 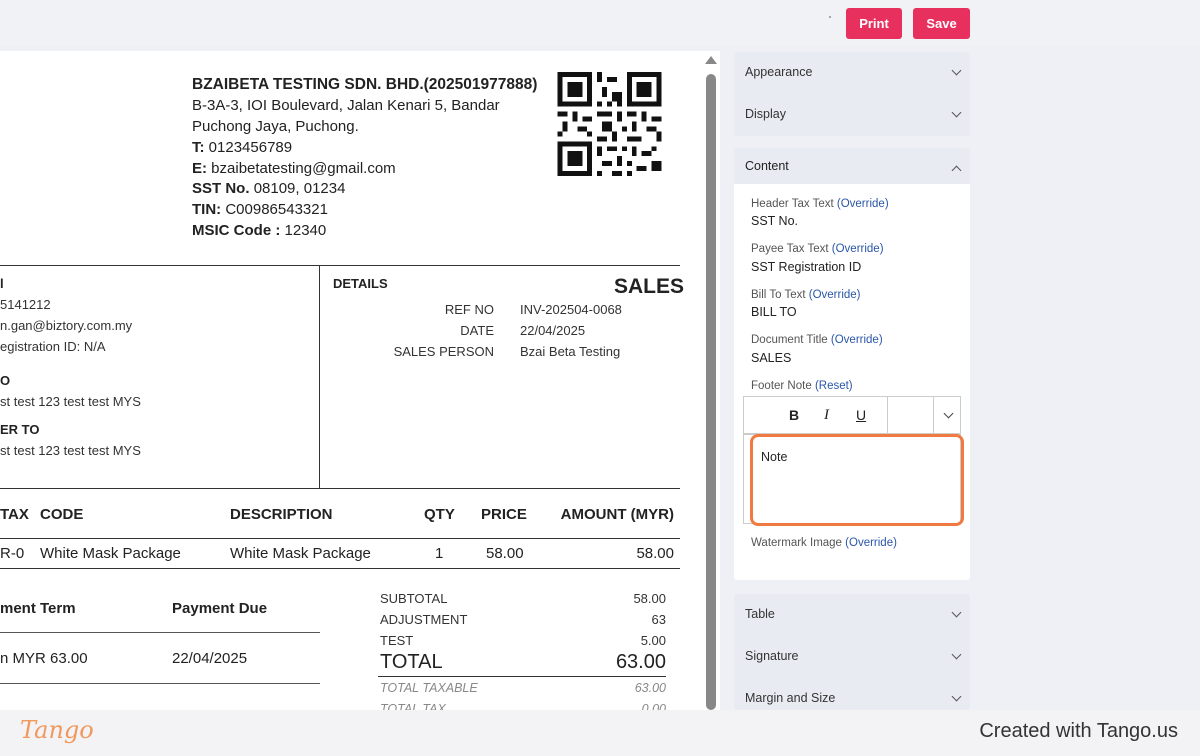 I want to click on appearance-section: Appearance, so click(x=852, y=73).